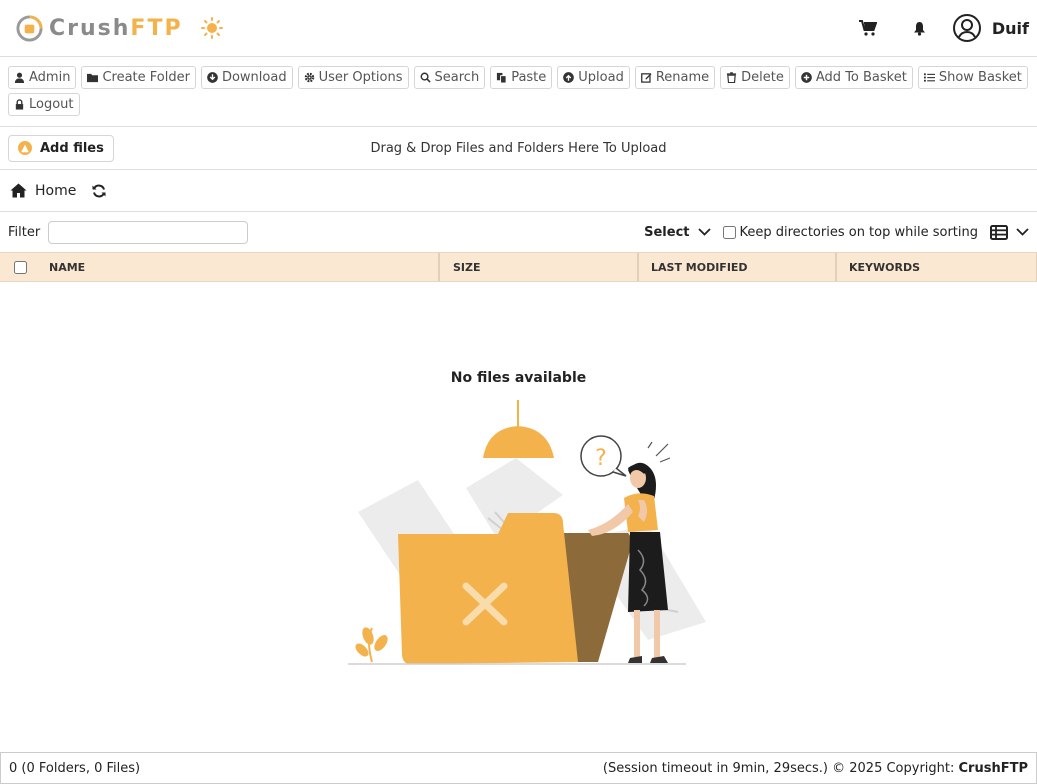 The width and height of the screenshot is (1037, 784). What do you see at coordinates (569, 77) in the screenshot?
I see `upload-icon` at bounding box center [569, 77].